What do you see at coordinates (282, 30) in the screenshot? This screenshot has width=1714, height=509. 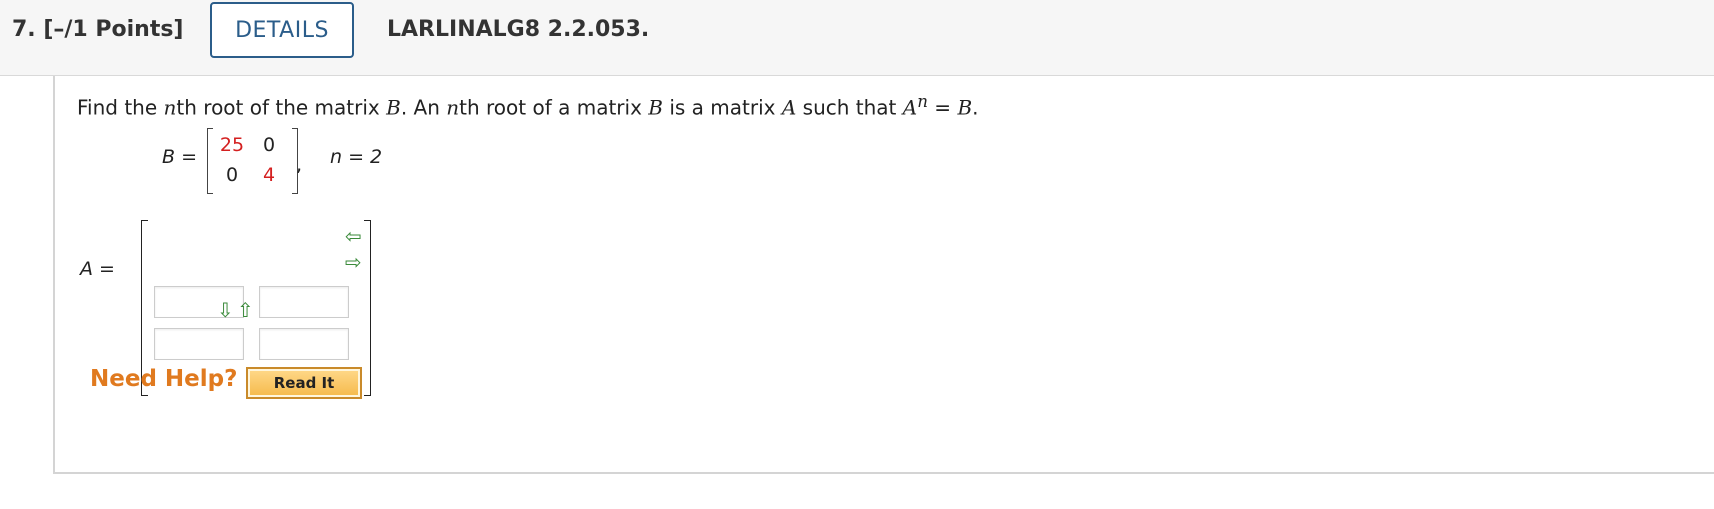 I see `details-button: DETAILS` at bounding box center [282, 30].